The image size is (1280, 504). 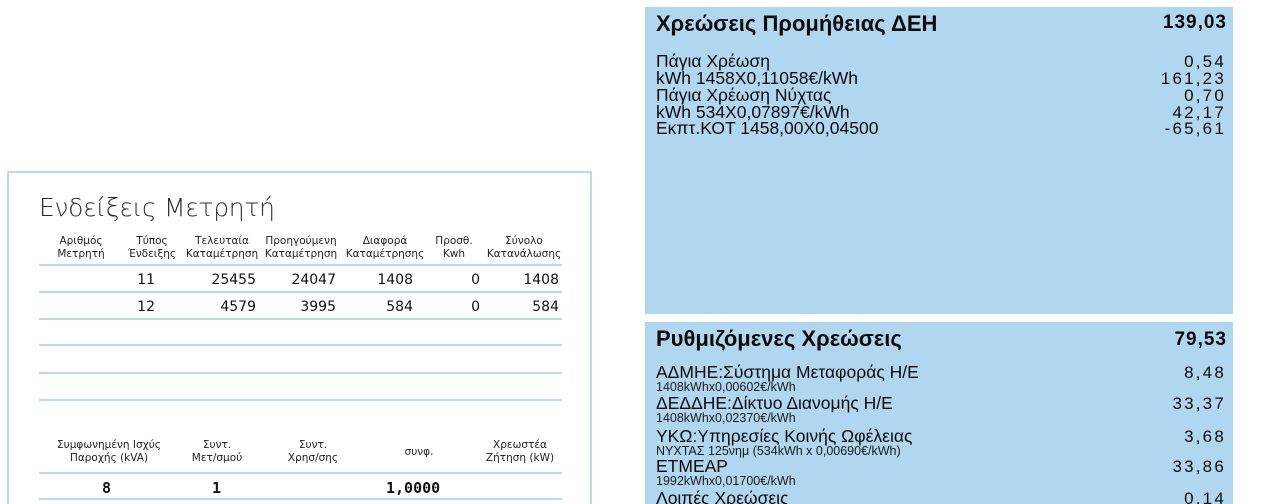 What do you see at coordinates (1199, 466) in the screenshot?
I see `regulated-line-value: 33,86` at bounding box center [1199, 466].